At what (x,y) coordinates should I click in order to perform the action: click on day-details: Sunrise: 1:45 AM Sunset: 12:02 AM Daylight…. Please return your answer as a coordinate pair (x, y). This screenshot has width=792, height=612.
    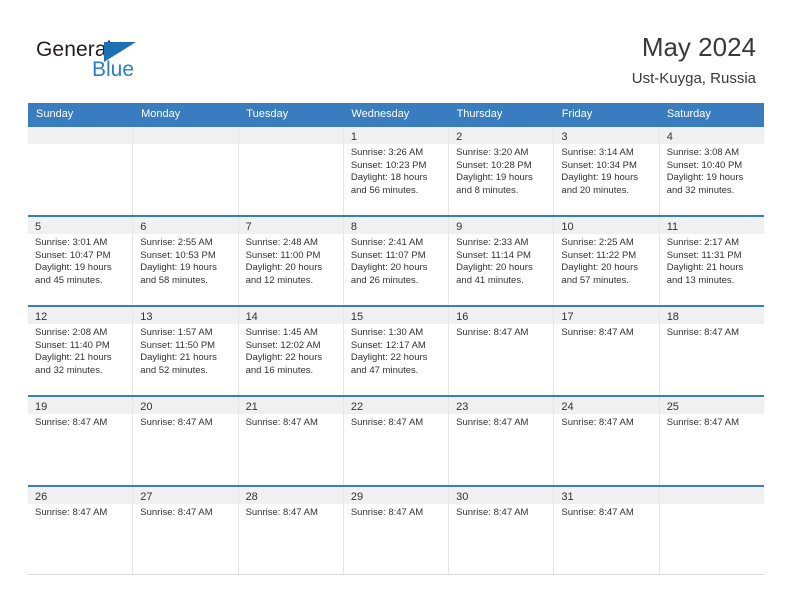
    Looking at the image, I should click on (291, 350).